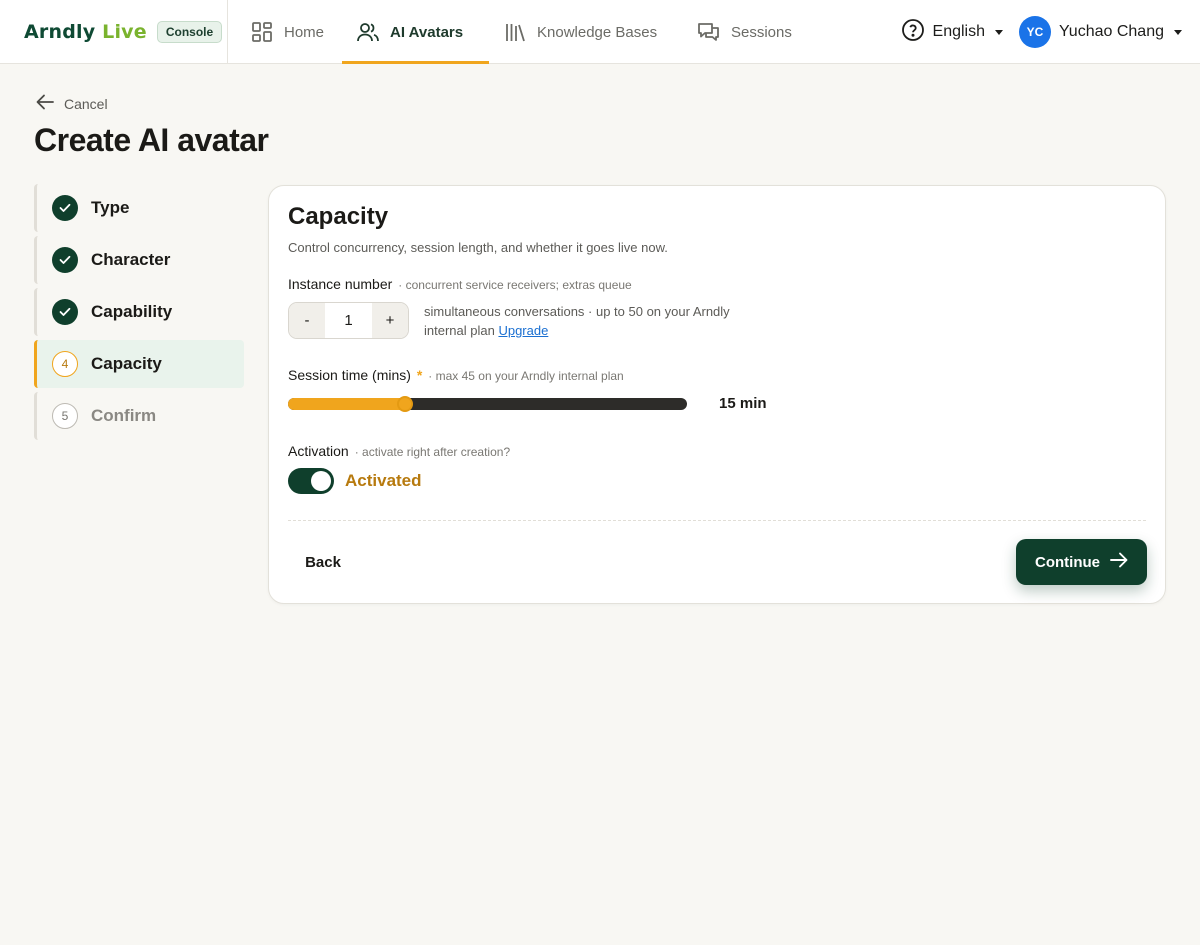 This screenshot has height=945, width=1200. What do you see at coordinates (709, 32) in the screenshot?
I see `chat-bubbles-icon` at bounding box center [709, 32].